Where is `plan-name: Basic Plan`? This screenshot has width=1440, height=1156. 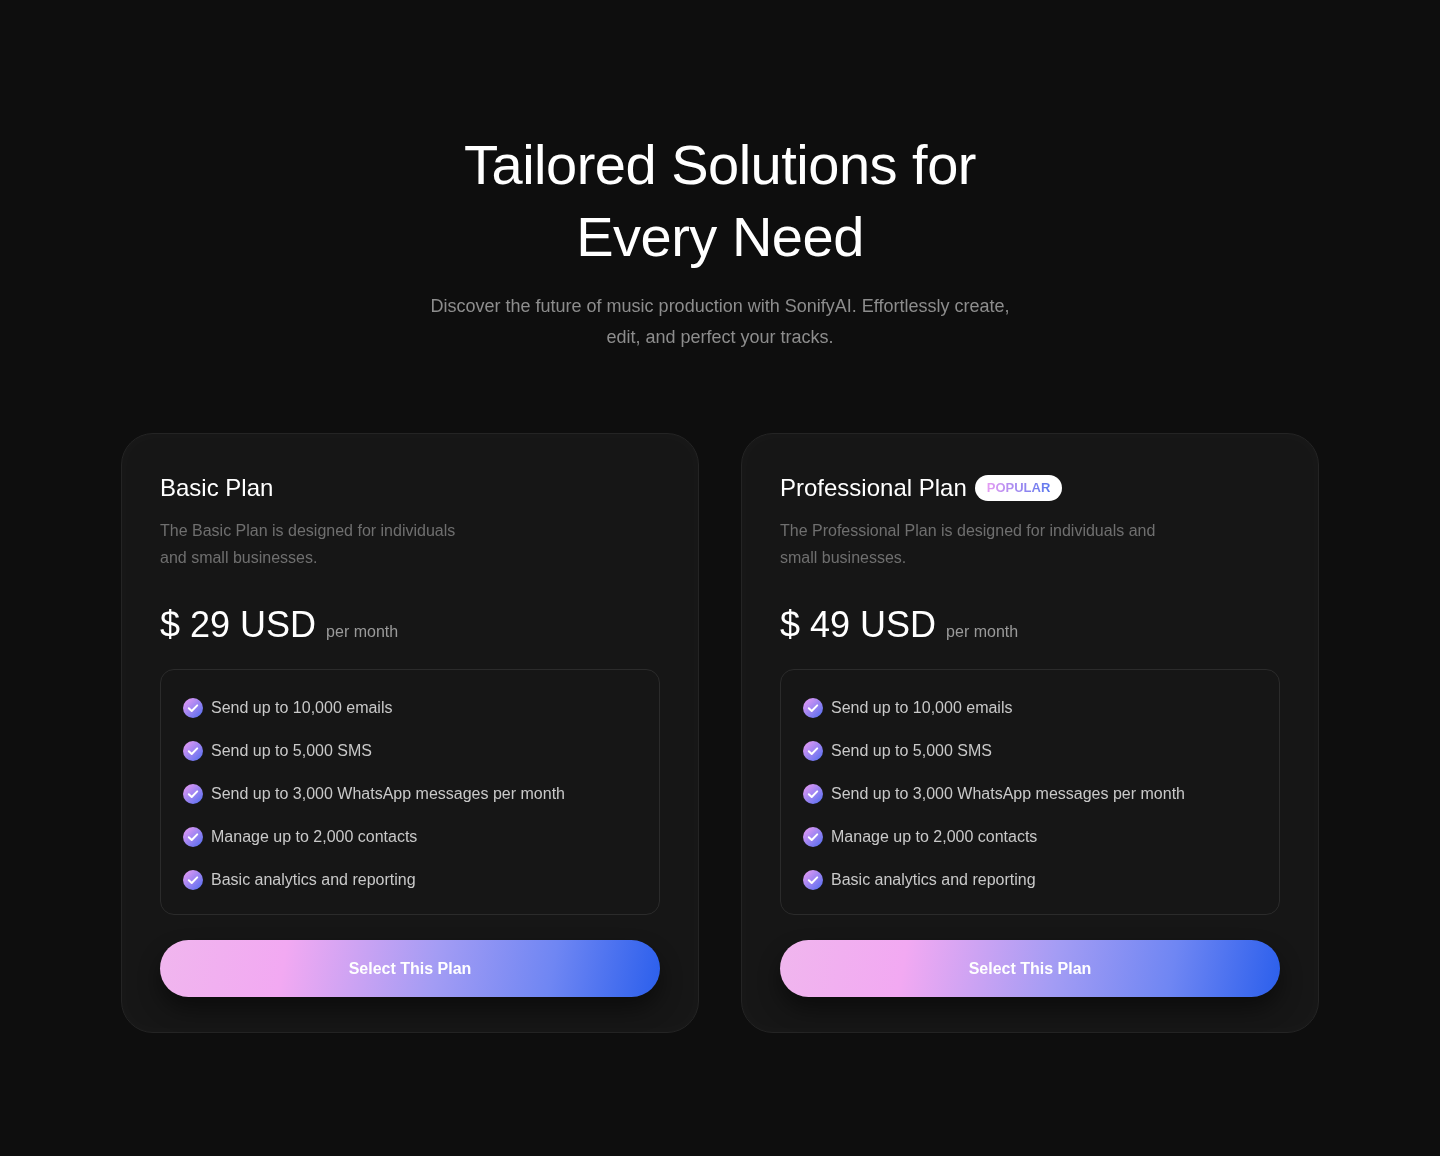
plan-name: Basic Plan is located at coordinates (217, 488).